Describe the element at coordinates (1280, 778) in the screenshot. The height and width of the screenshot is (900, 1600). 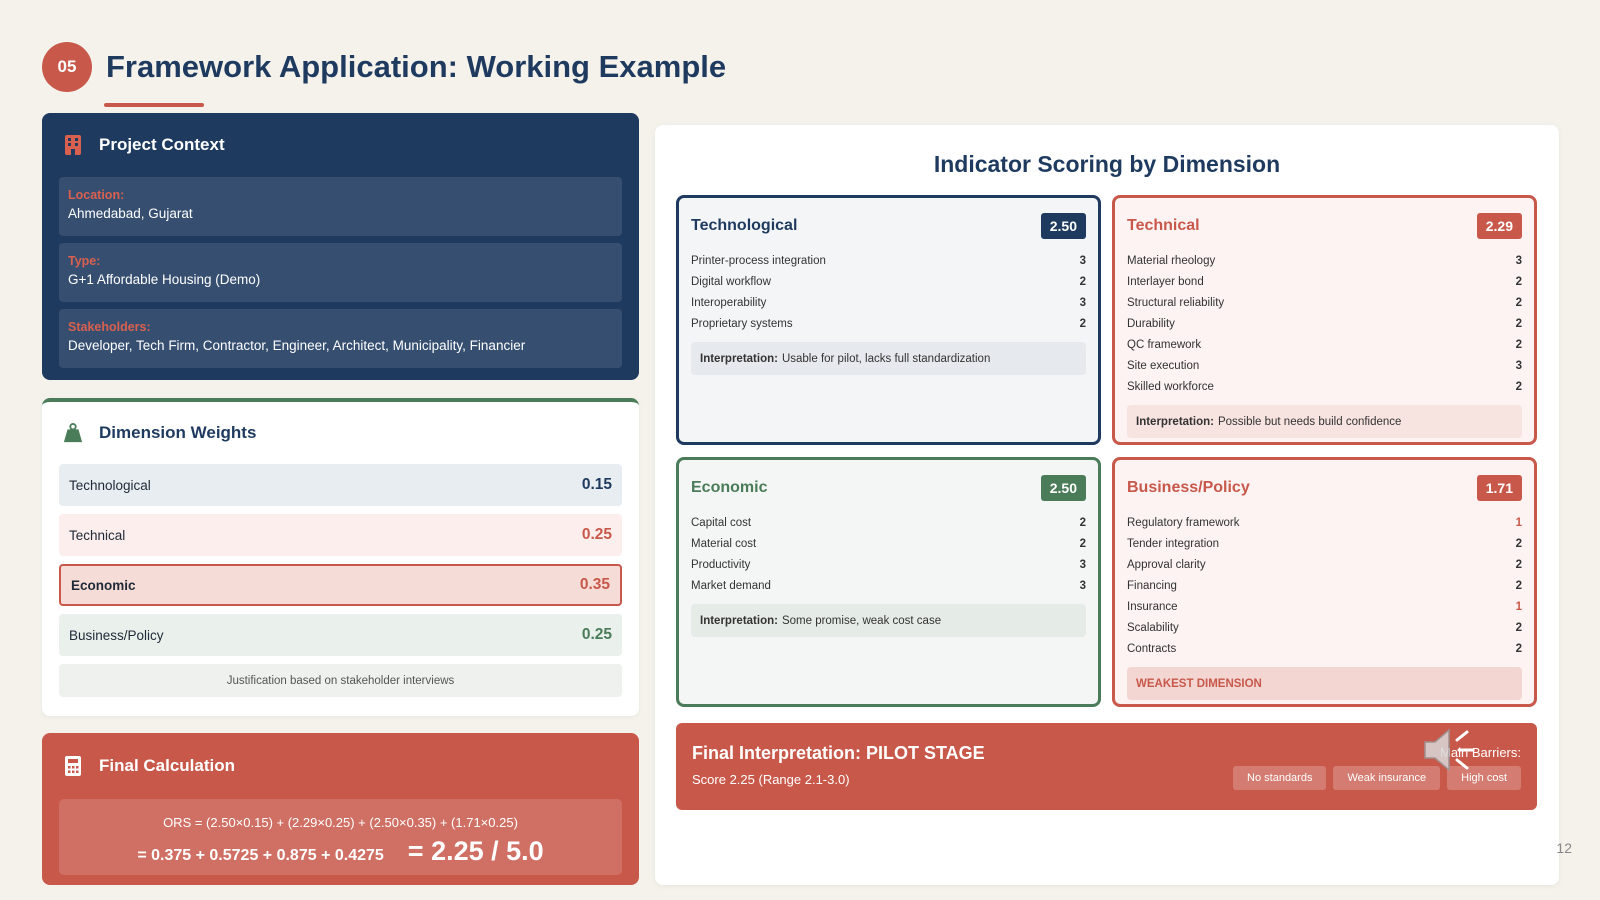
I see `barrier-chip: No standards` at that location.